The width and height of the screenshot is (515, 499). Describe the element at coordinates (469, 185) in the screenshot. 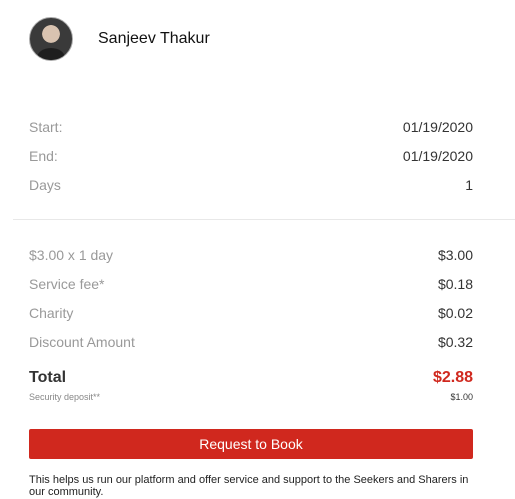

I see `days-value: 1` at that location.